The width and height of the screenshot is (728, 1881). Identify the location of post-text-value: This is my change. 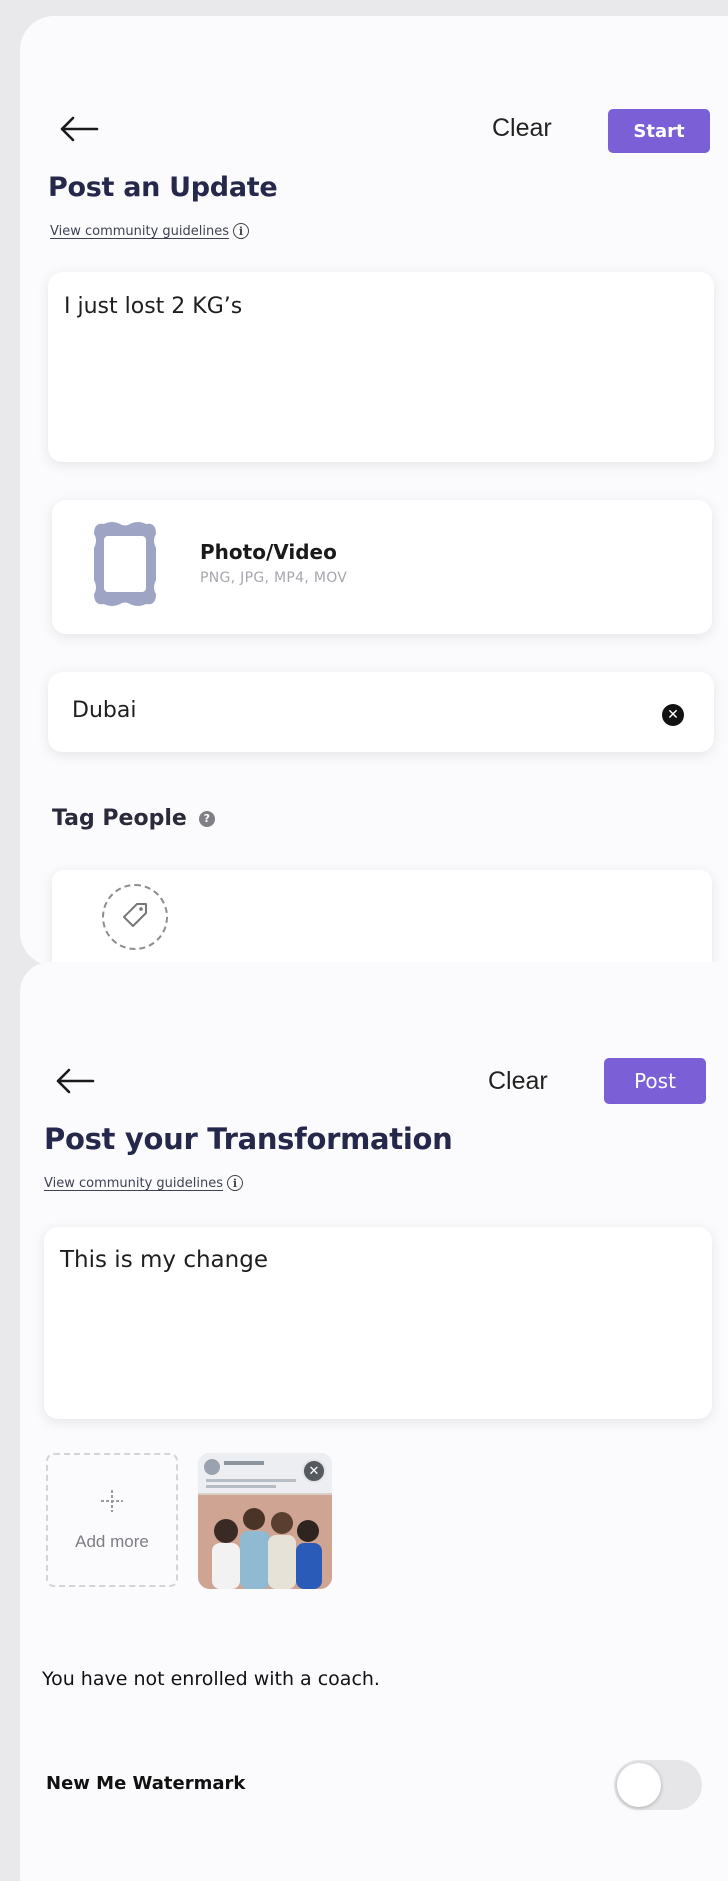
(164, 1260).